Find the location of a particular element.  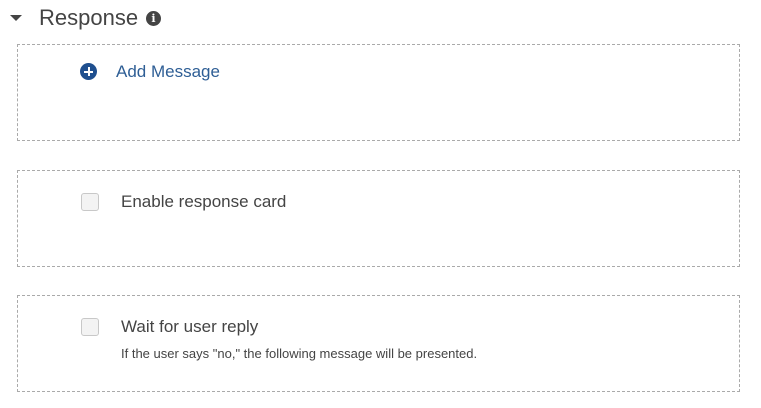

info-icon: i is located at coordinates (153, 18).